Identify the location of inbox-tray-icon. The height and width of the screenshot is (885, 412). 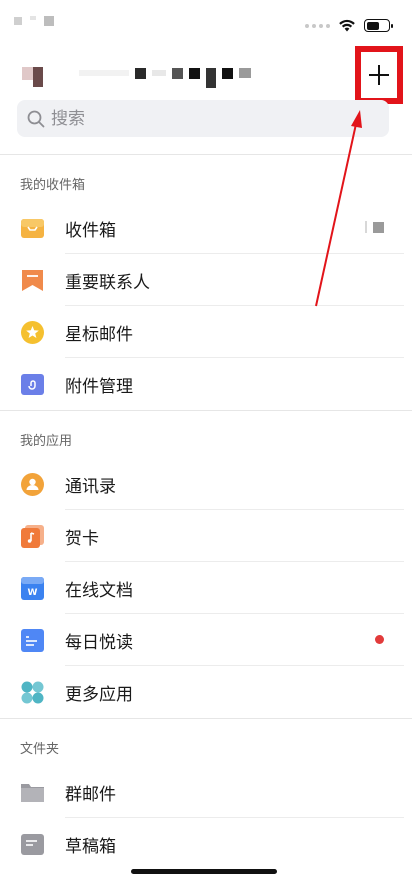
(32, 228).